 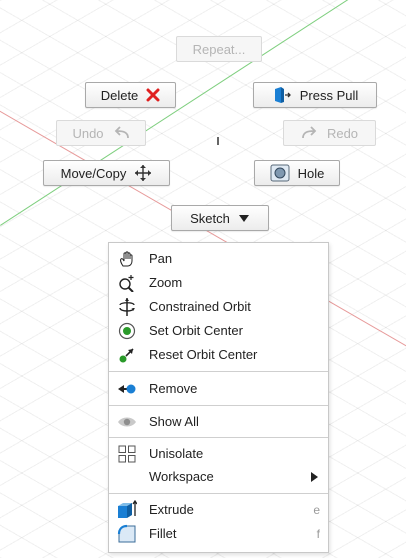 What do you see at coordinates (143, 173) in the screenshot?
I see `move-icon` at bounding box center [143, 173].